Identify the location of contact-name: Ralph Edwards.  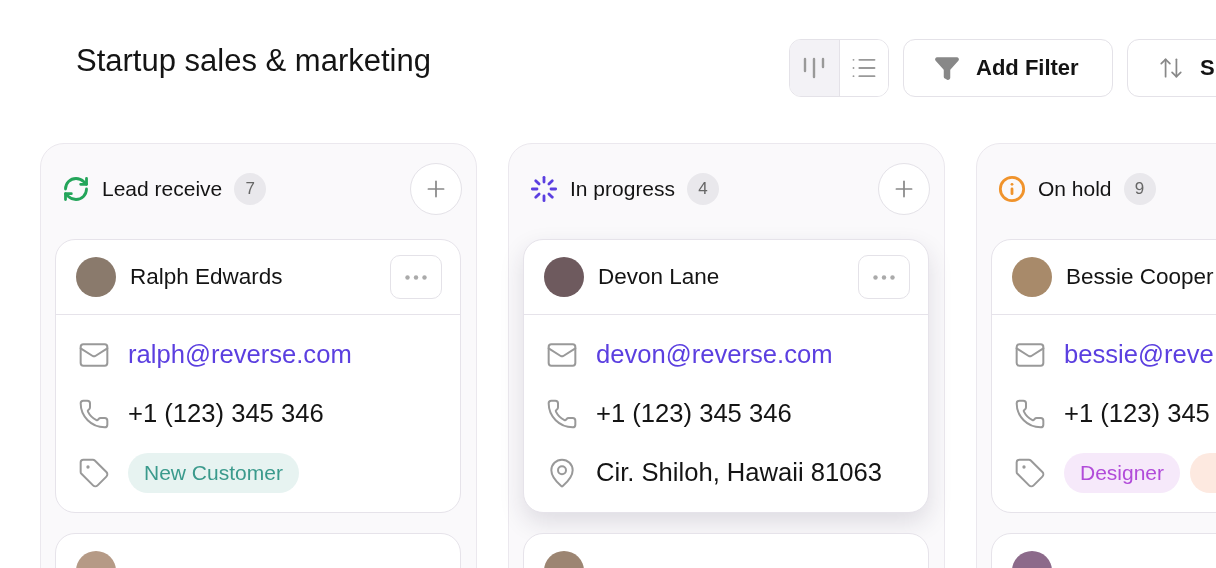
(206, 277).